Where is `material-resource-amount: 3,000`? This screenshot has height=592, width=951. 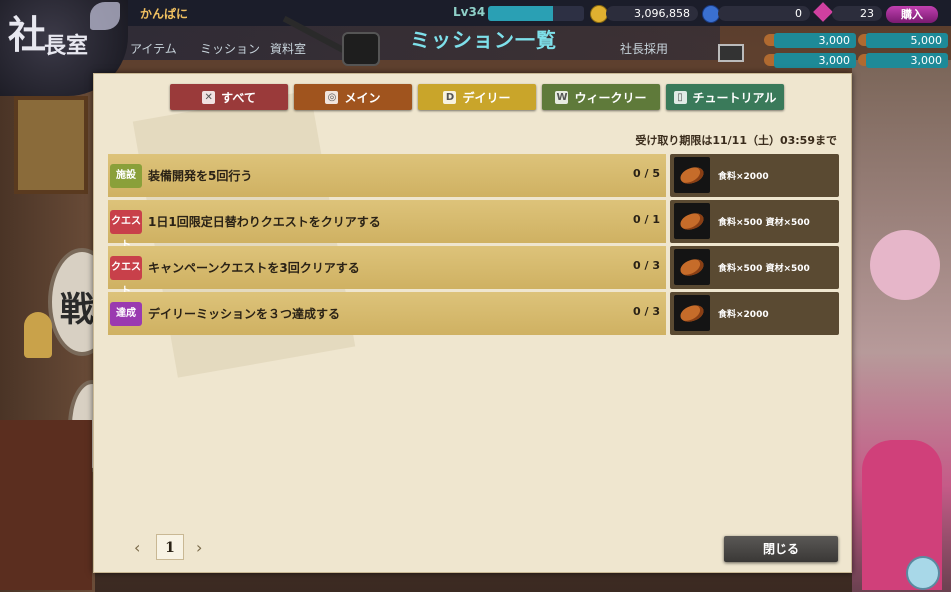 material-resource-amount: 3,000 is located at coordinates (815, 60).